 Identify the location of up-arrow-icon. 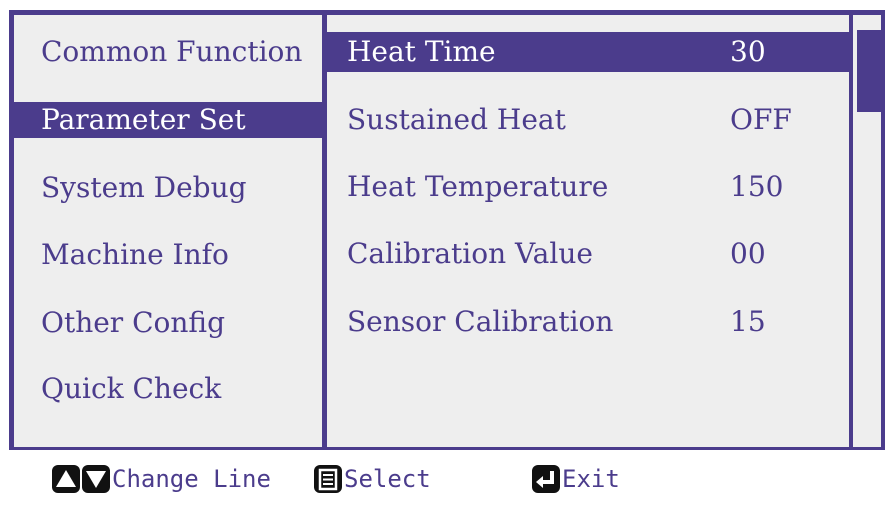
(66, 479).